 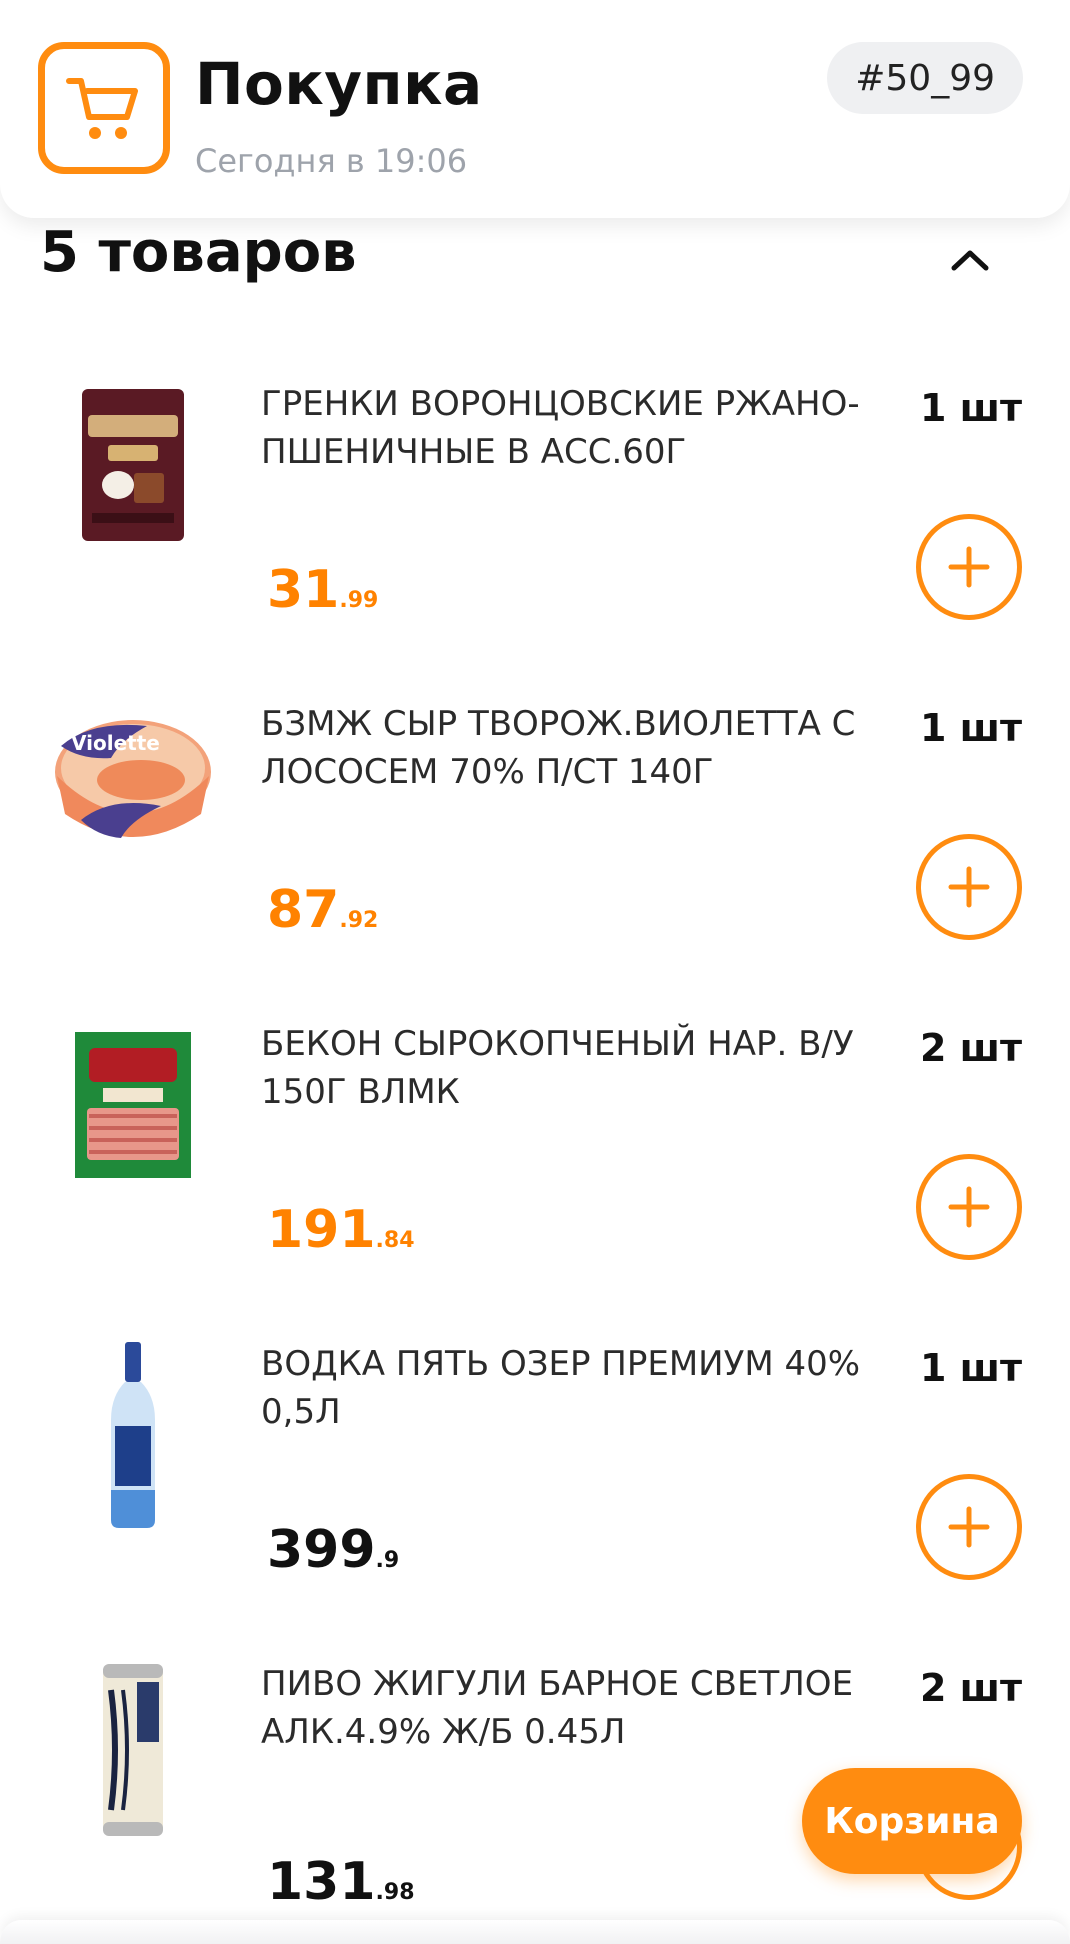 What do you see at coordinates (133, 465) in the screenshot?
I see `croutons-pack-image` at bounding box center [133, 465].